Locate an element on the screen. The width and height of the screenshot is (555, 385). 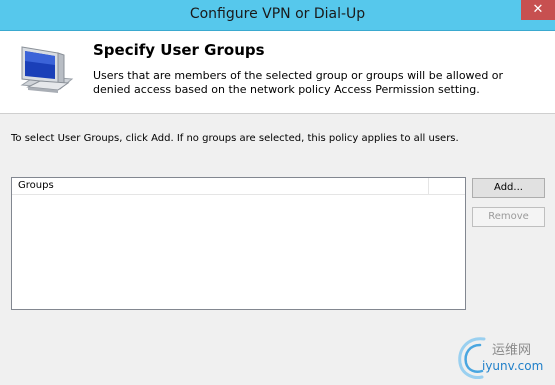
groups-column-header: Groups is located at coordinates (238, 186).